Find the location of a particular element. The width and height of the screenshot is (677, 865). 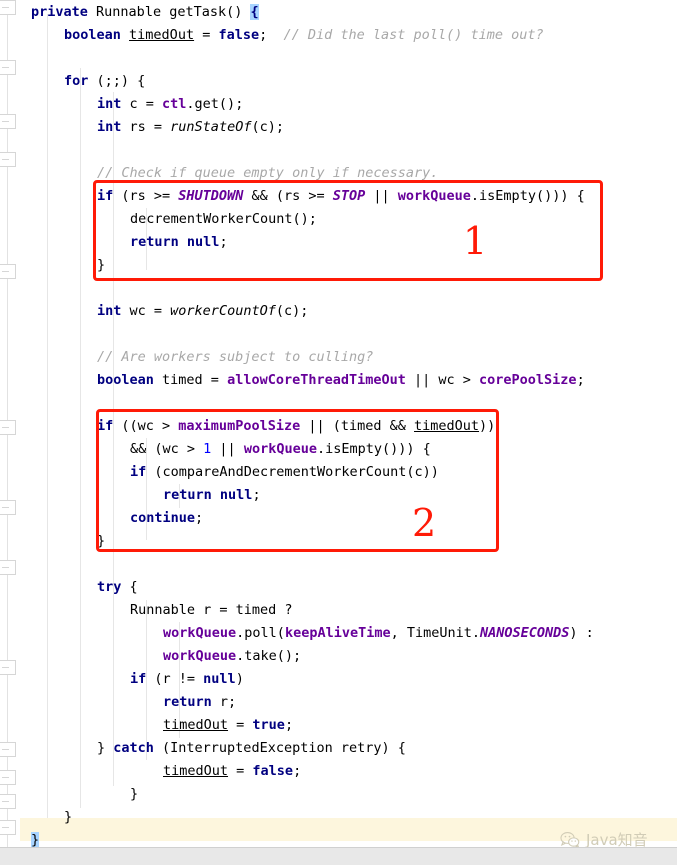

code-token: || wc > is located at coordinates (442, 380).